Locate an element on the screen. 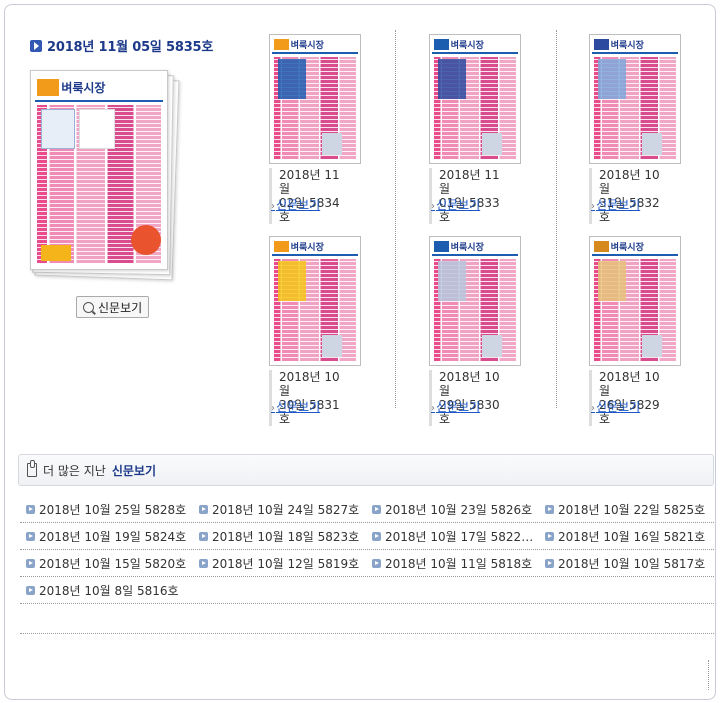 The image size is (720, 703). more-archive-header: 더 많은 지난 신문보기 is located at coordinates (366, 470).